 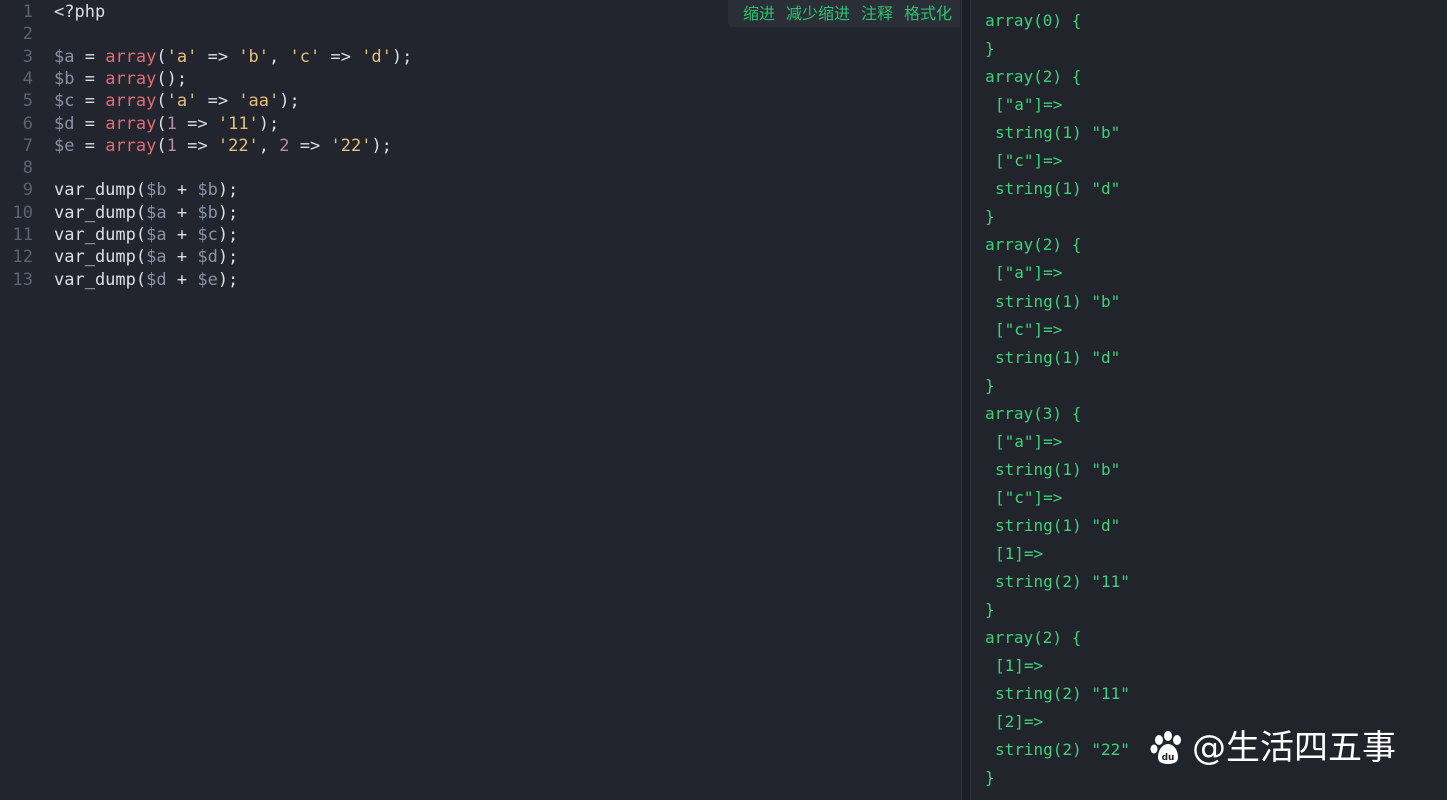 I want to click on code-line: <?php, so click(x=79, y=12).